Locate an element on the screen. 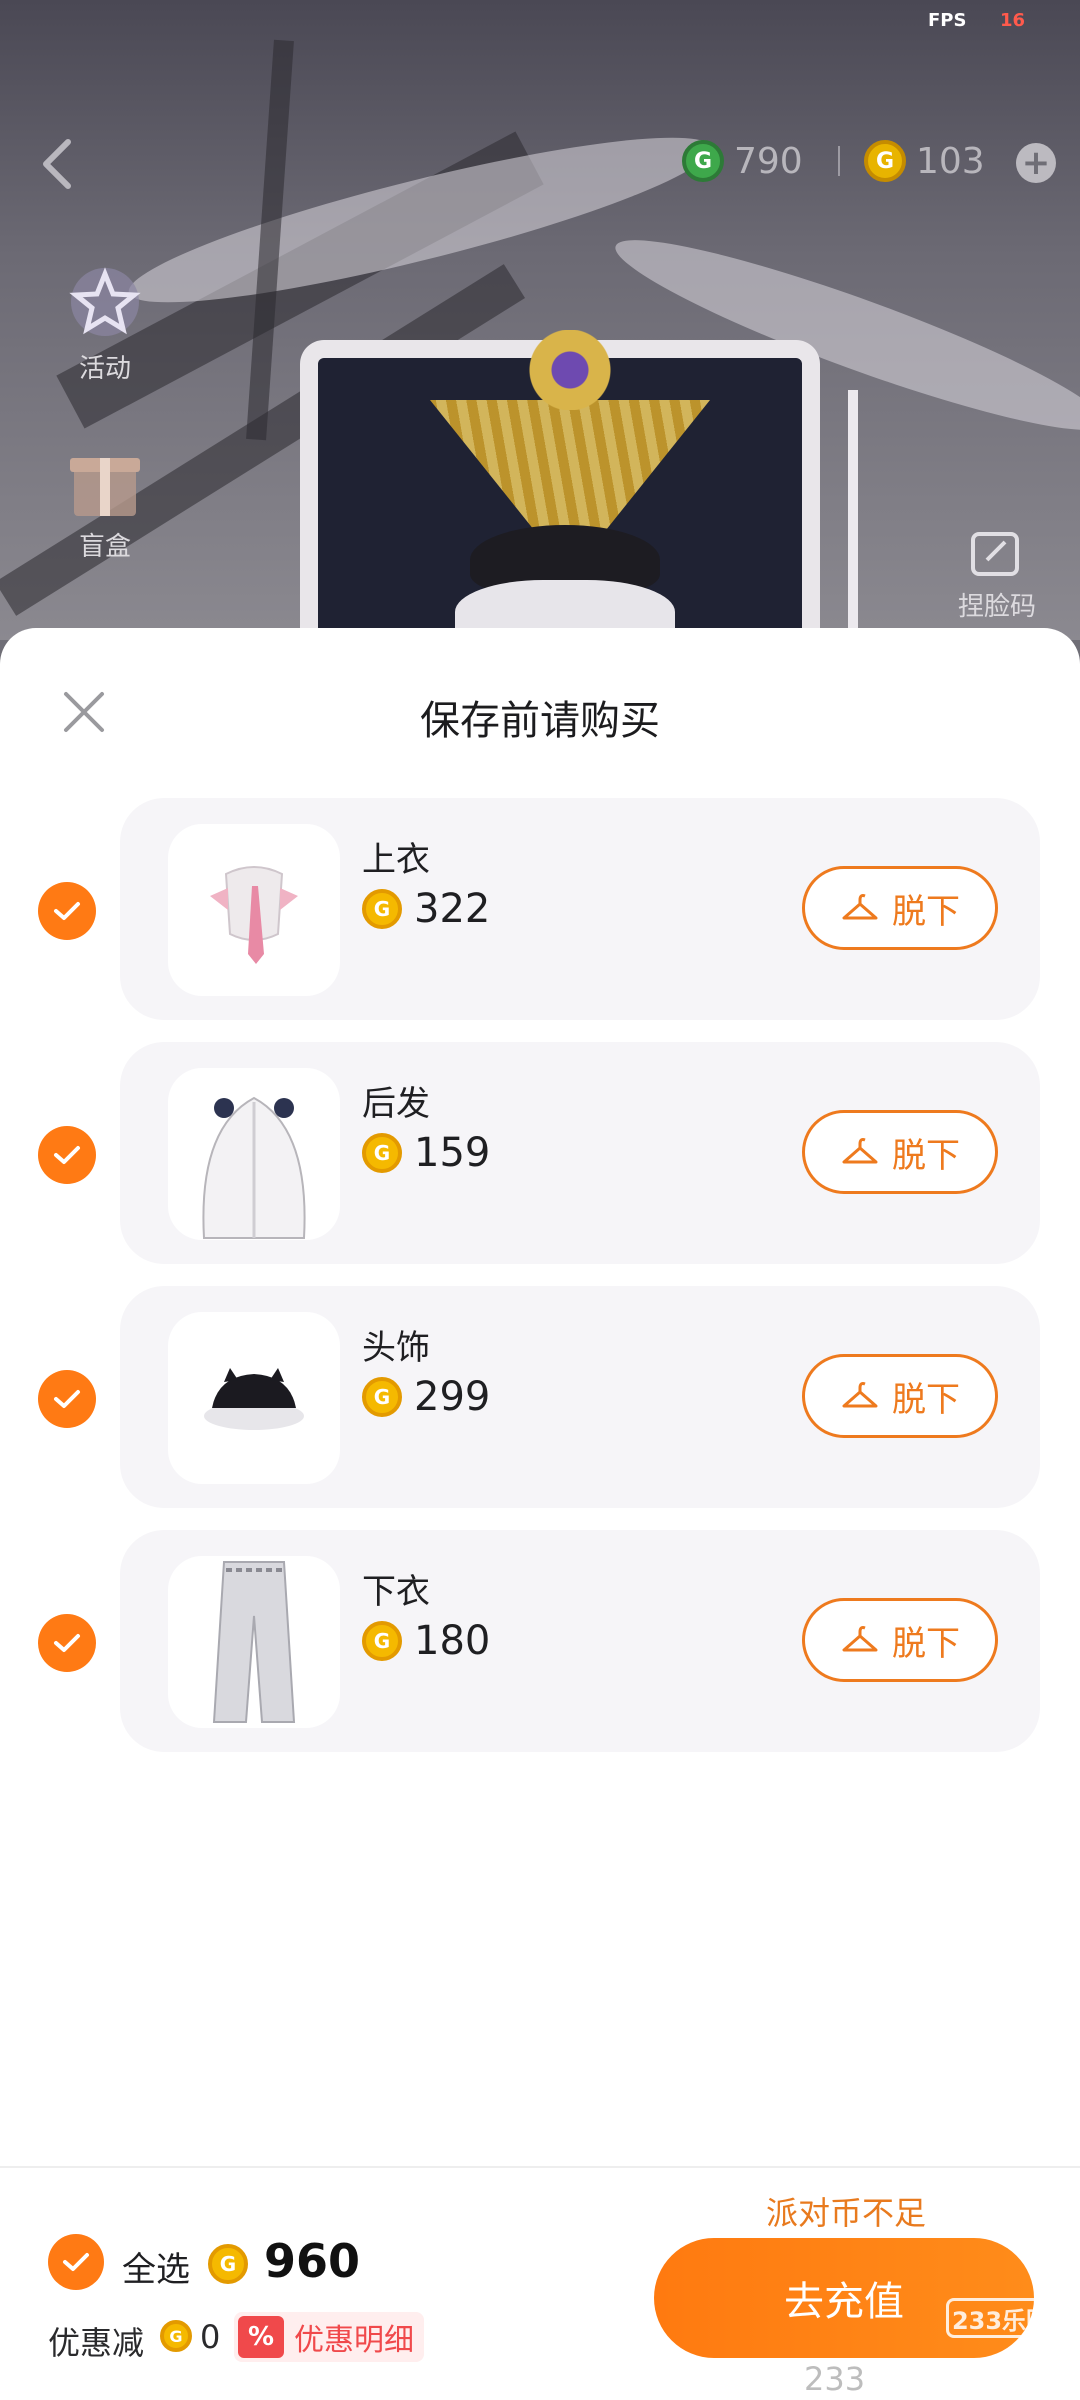 The width and height of the screenshot is (1080, 2400). star-icon is located at coordinates (105, 301).